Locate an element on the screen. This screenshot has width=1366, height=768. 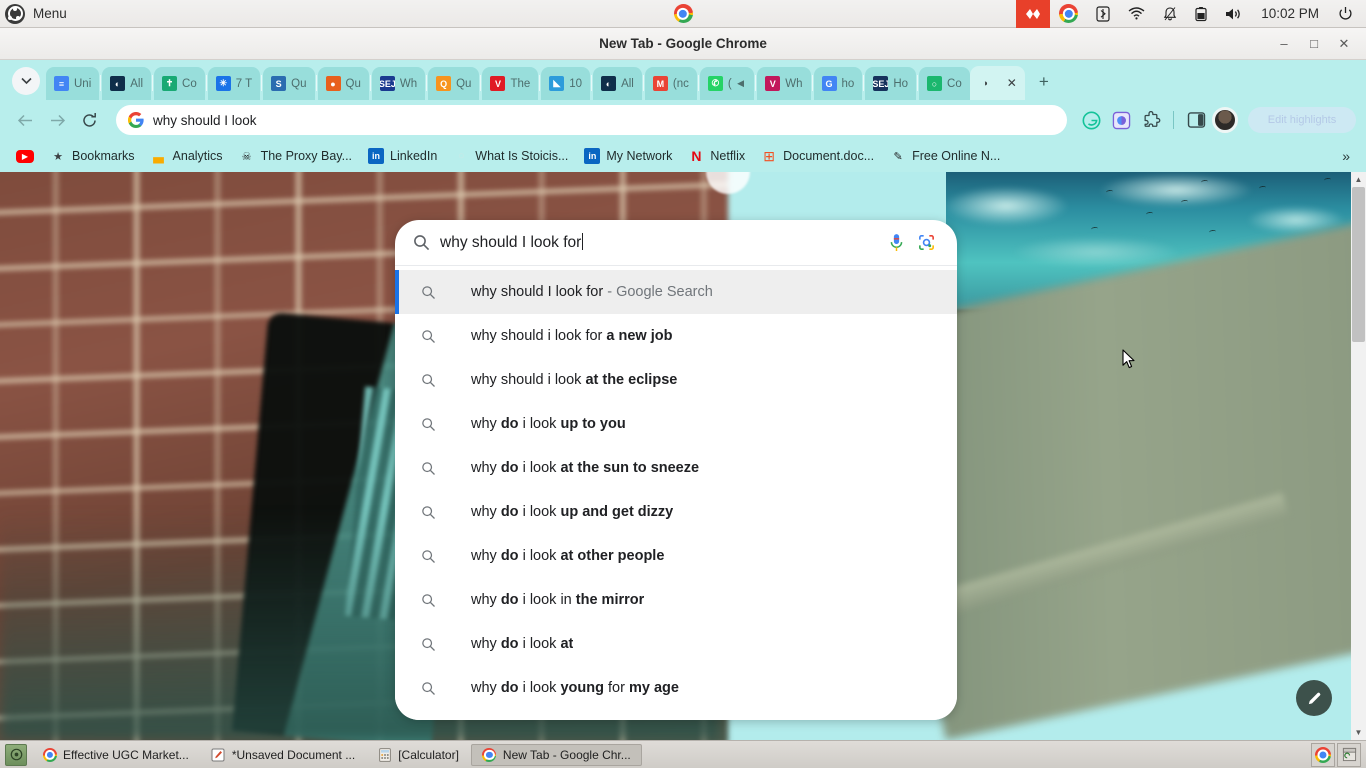
bookmark-item: ▶ is located at coordinates (25, 156).